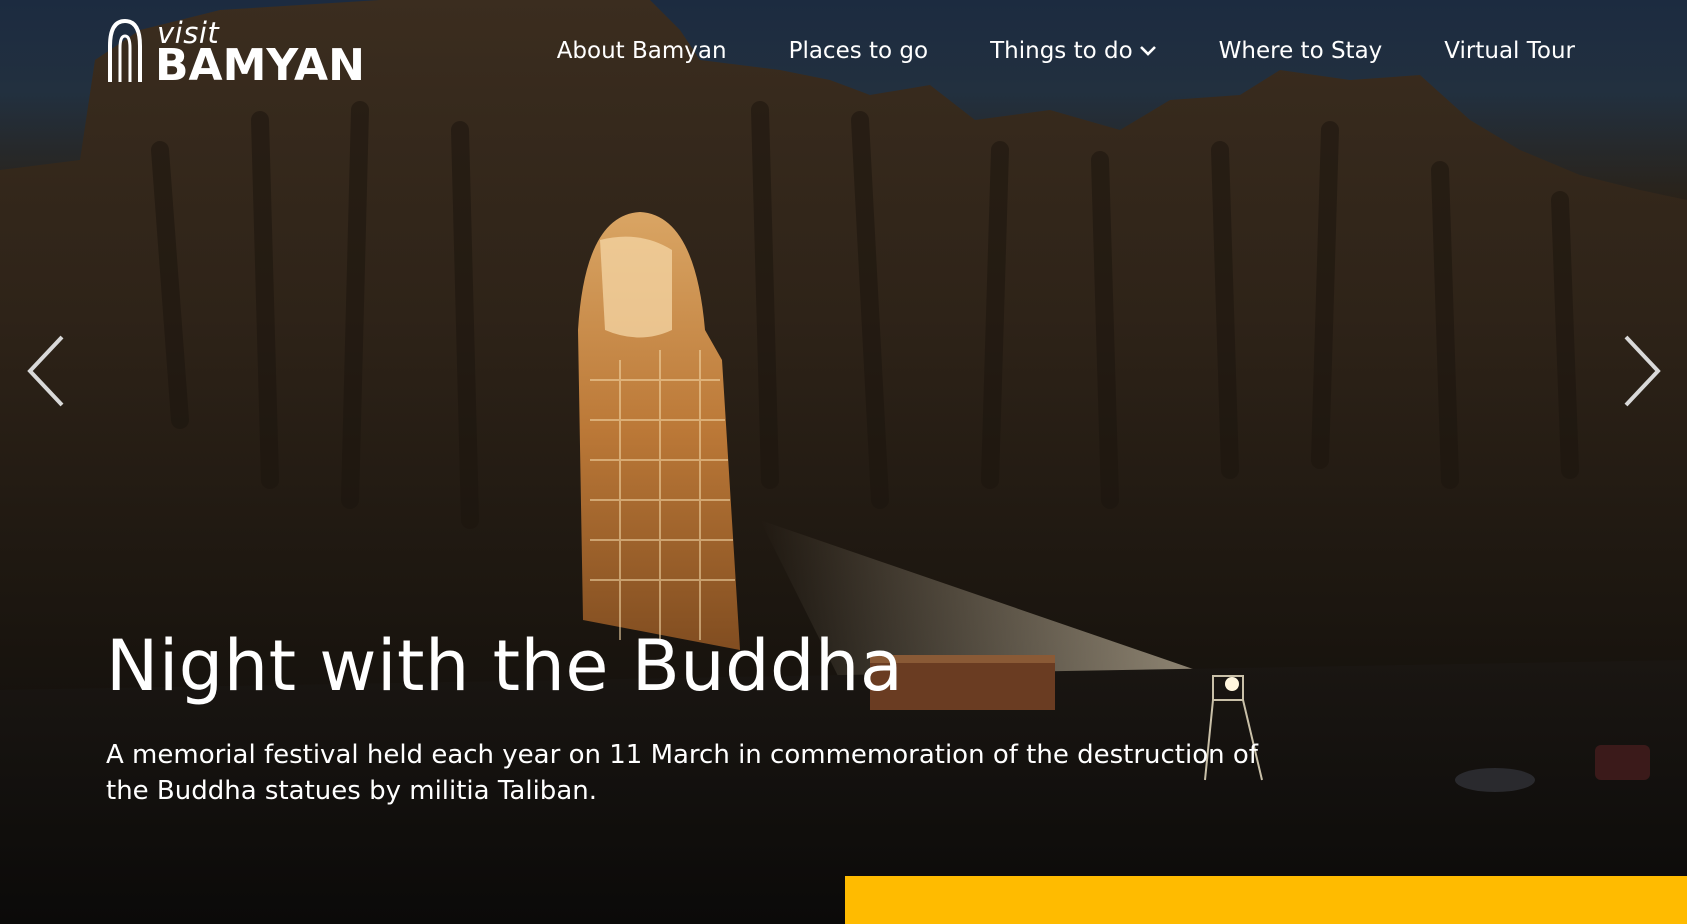 The image size is (1687, 924). What do you see at coordinates (505, 666) in the screenshot?
I see `hero-title: Night with the Buddha` at bounding box center [505, 666].